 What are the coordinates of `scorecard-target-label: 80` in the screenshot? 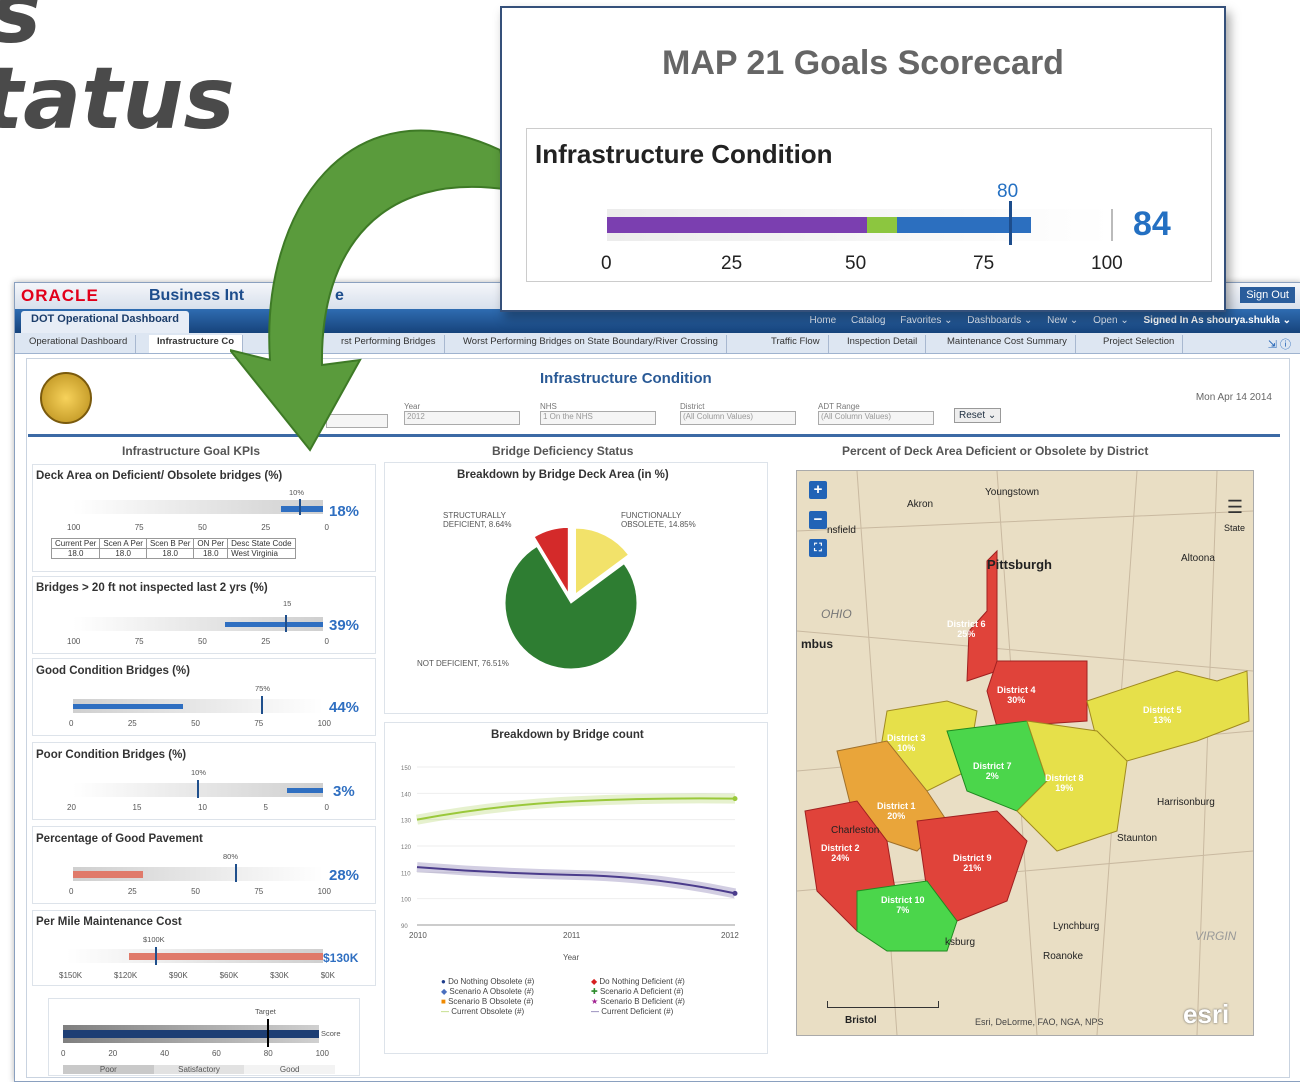 It's located at (1008, 191).